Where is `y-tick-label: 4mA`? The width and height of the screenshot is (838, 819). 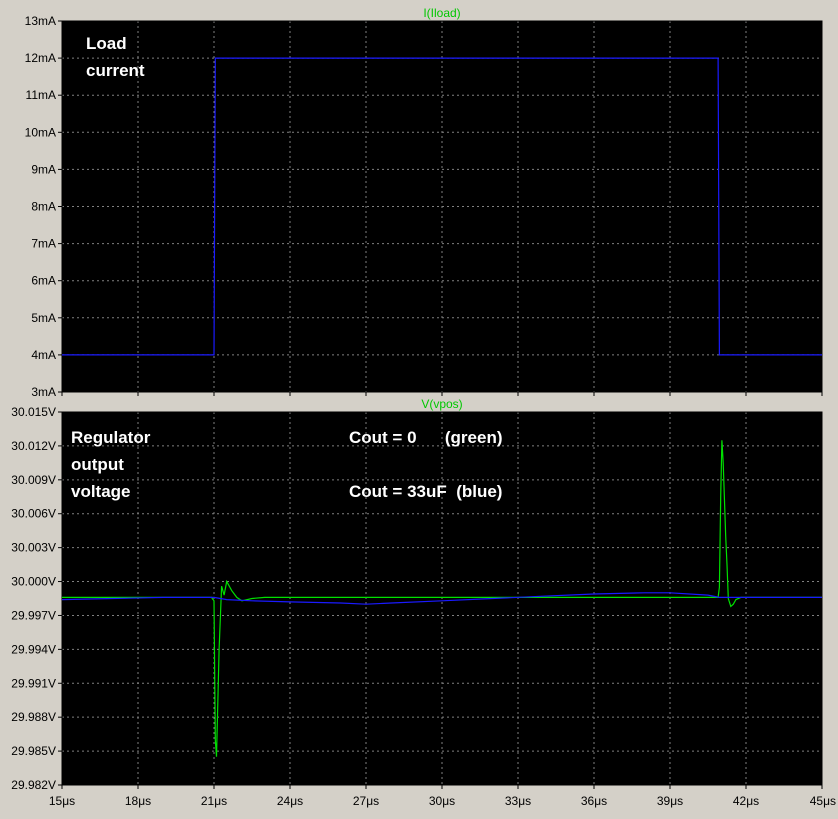
y-tick-label: 4mA is located at coordinates (43, 355).